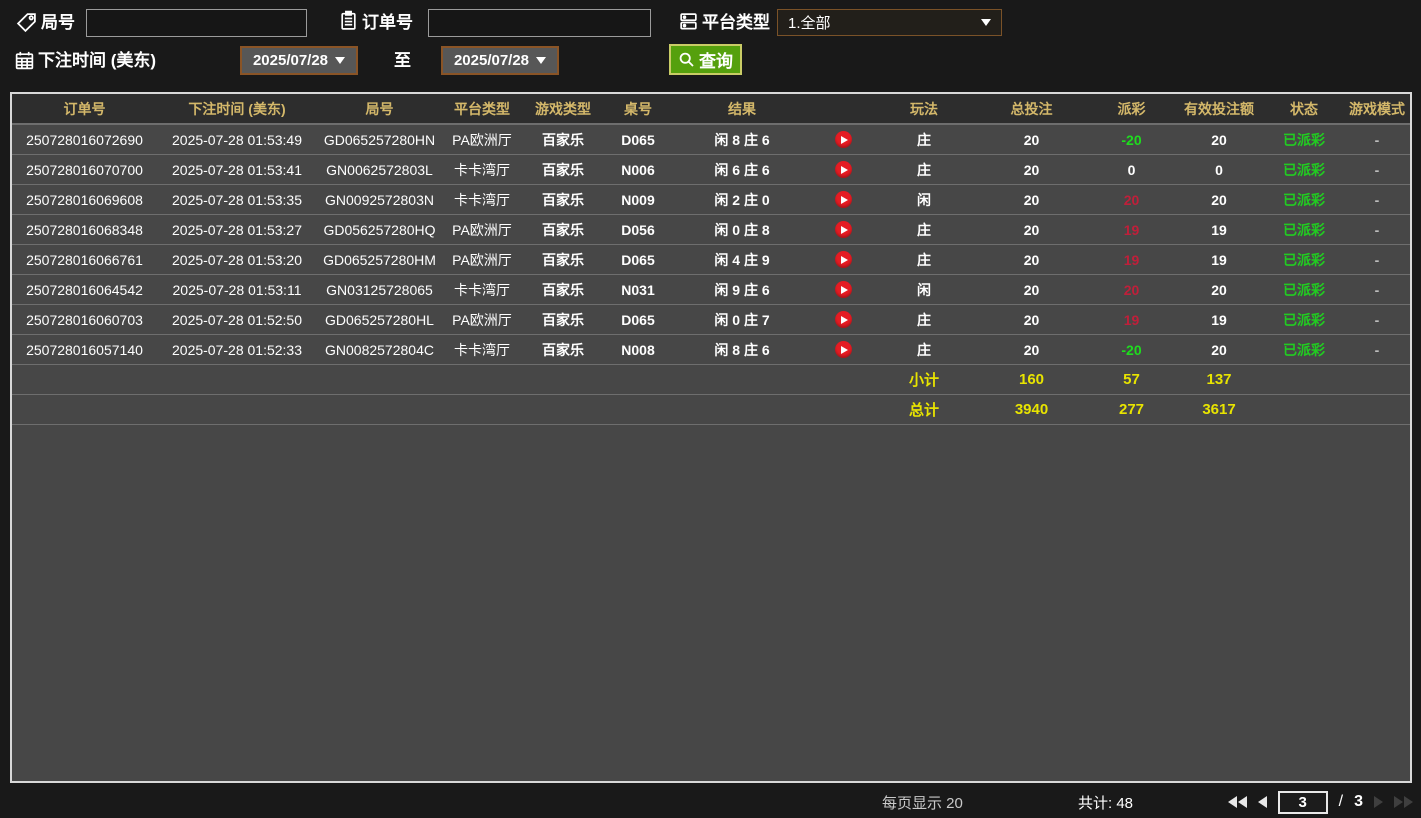 This screenshot has height=818, width=1421. What do you see at coordinates (705, 59) in the screenshot?
I see `query-button: 查询` at bounding box center [705, 59].